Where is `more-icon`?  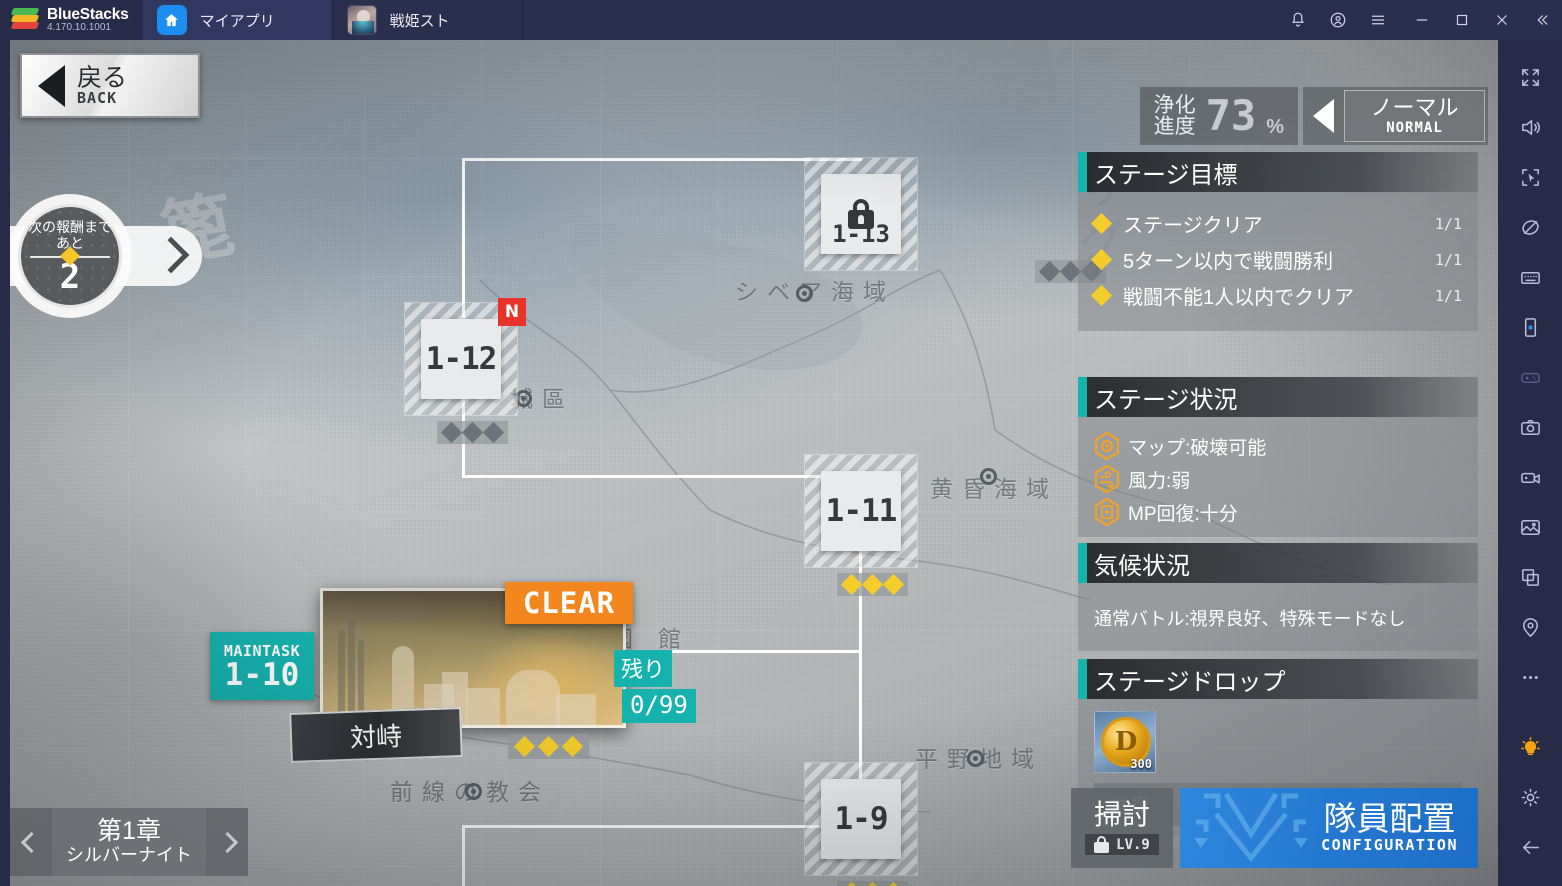
more-icon is located at coordinates (1530, 677).